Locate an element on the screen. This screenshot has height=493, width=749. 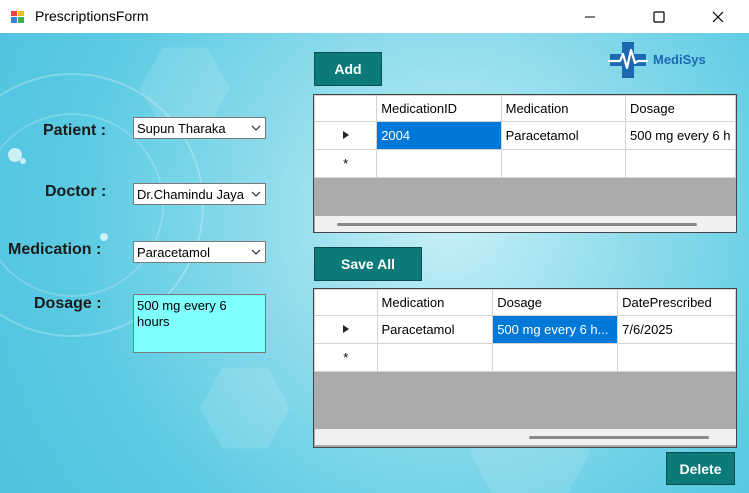
medical-cross-heartbeat-icon is located at coordinates (628, 60).